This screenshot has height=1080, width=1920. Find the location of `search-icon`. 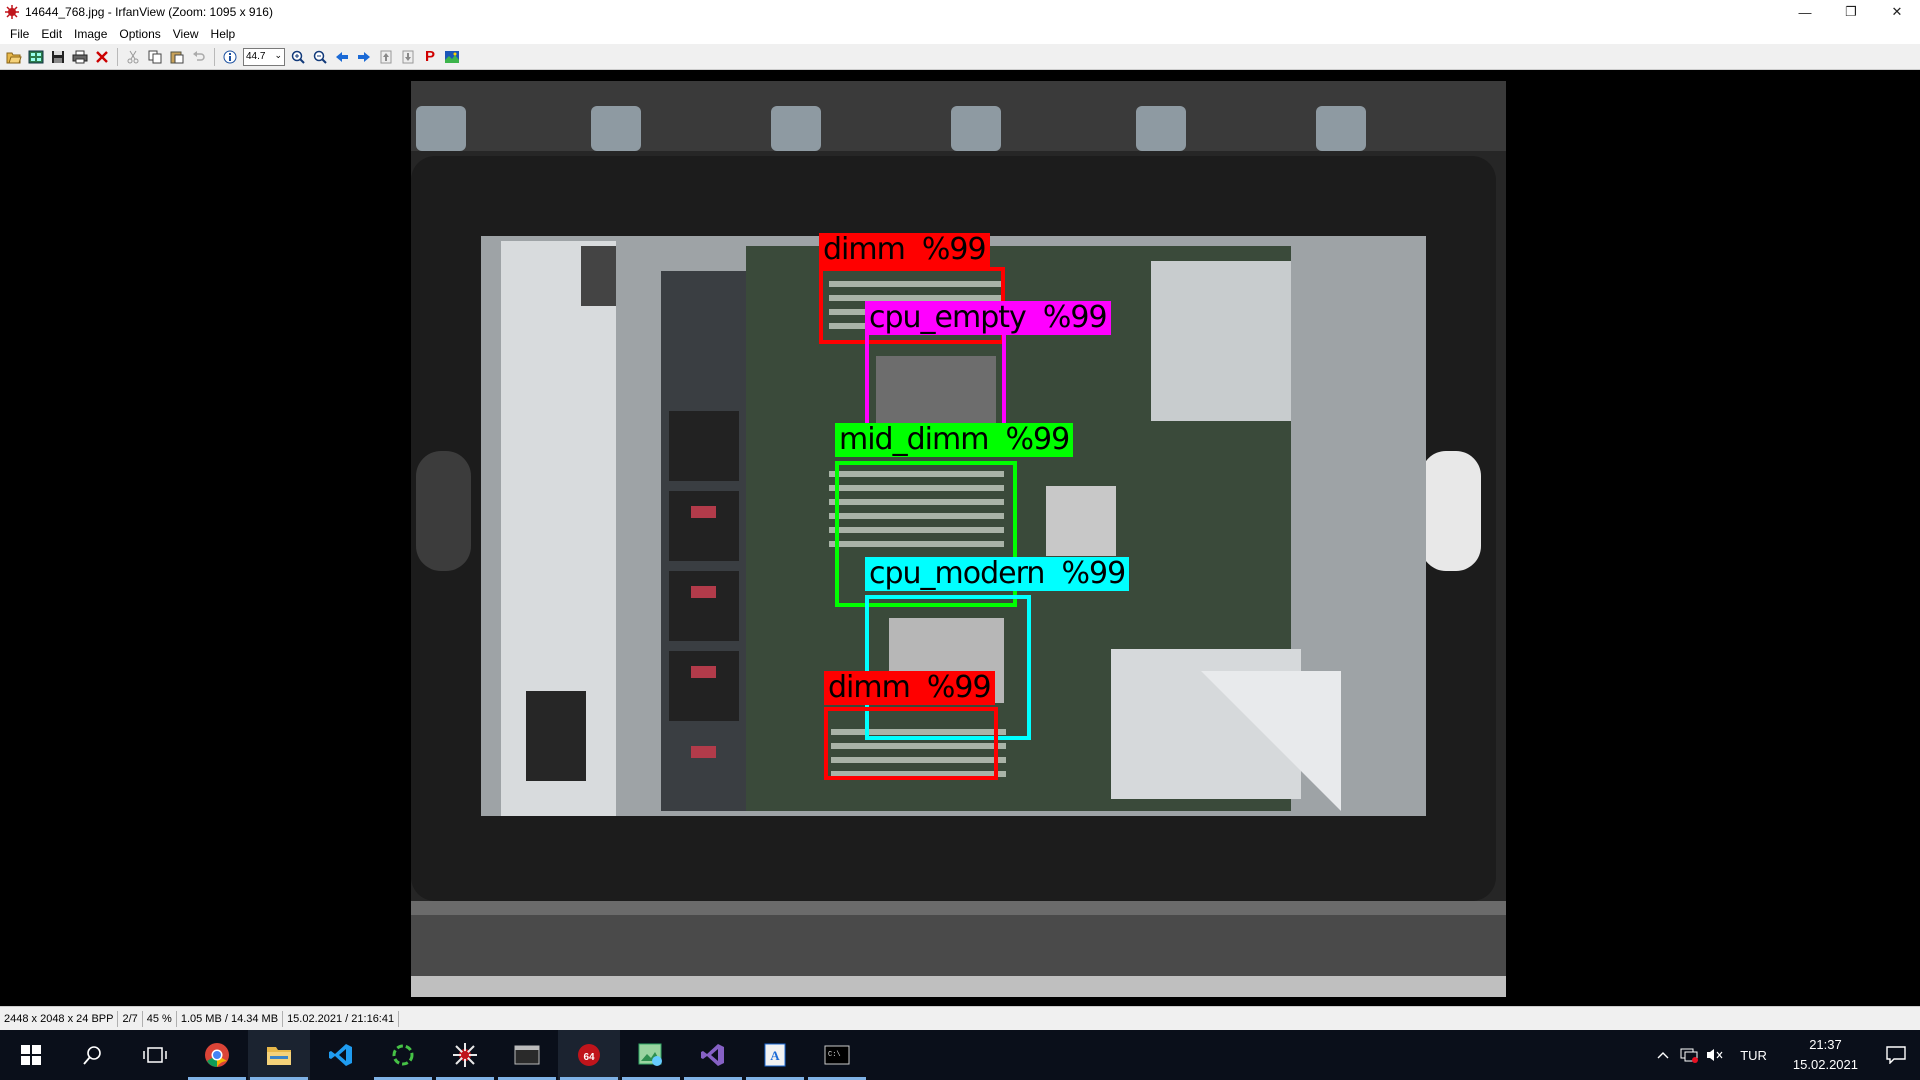

search-icon is located at coordinates (93, 1055).